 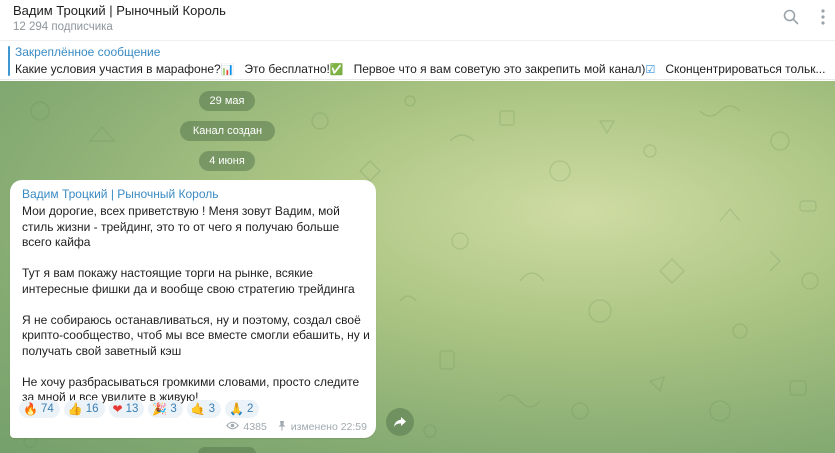 What do you see at coordinates (63, 27) in the screenshot?
I see `subscriber-count: 12 294 подписчика` at bounding box center [63, 27].